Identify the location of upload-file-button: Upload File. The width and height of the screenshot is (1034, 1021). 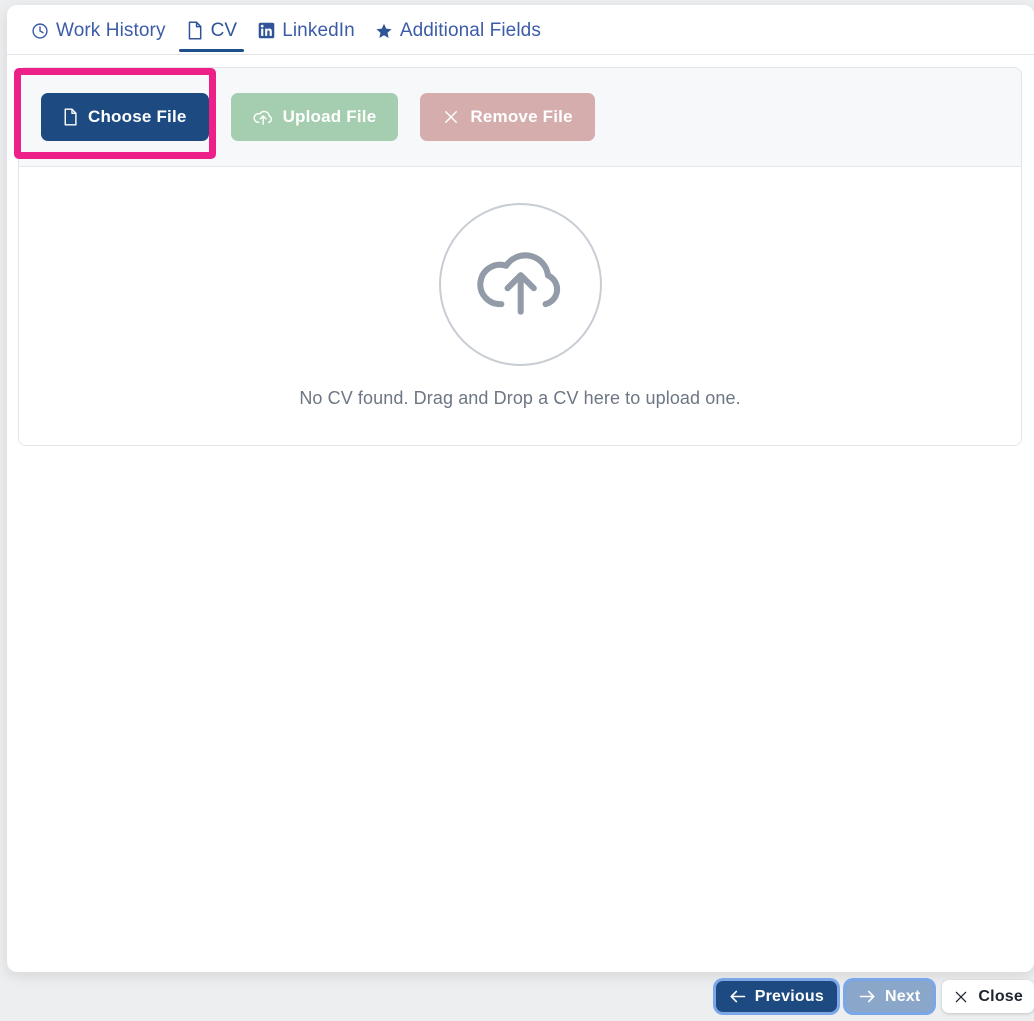
(314, 117).